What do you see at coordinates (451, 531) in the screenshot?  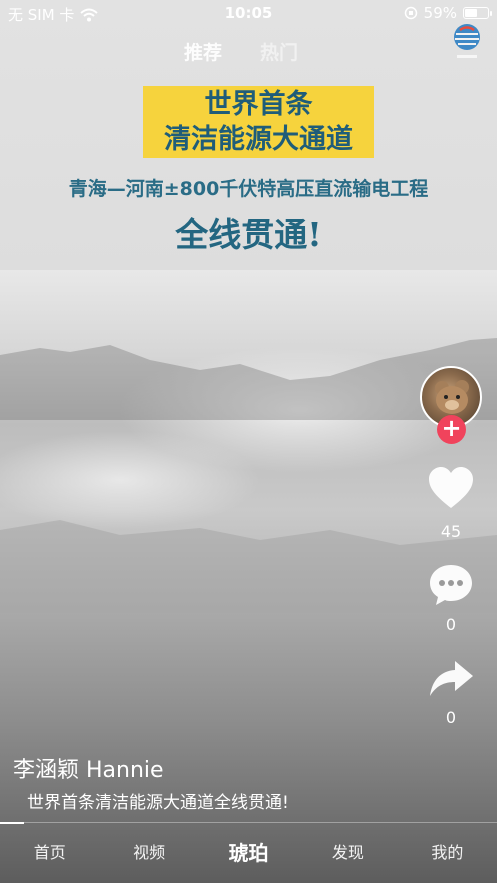 I see `like-count: 45` at bounding box center [451, 531].